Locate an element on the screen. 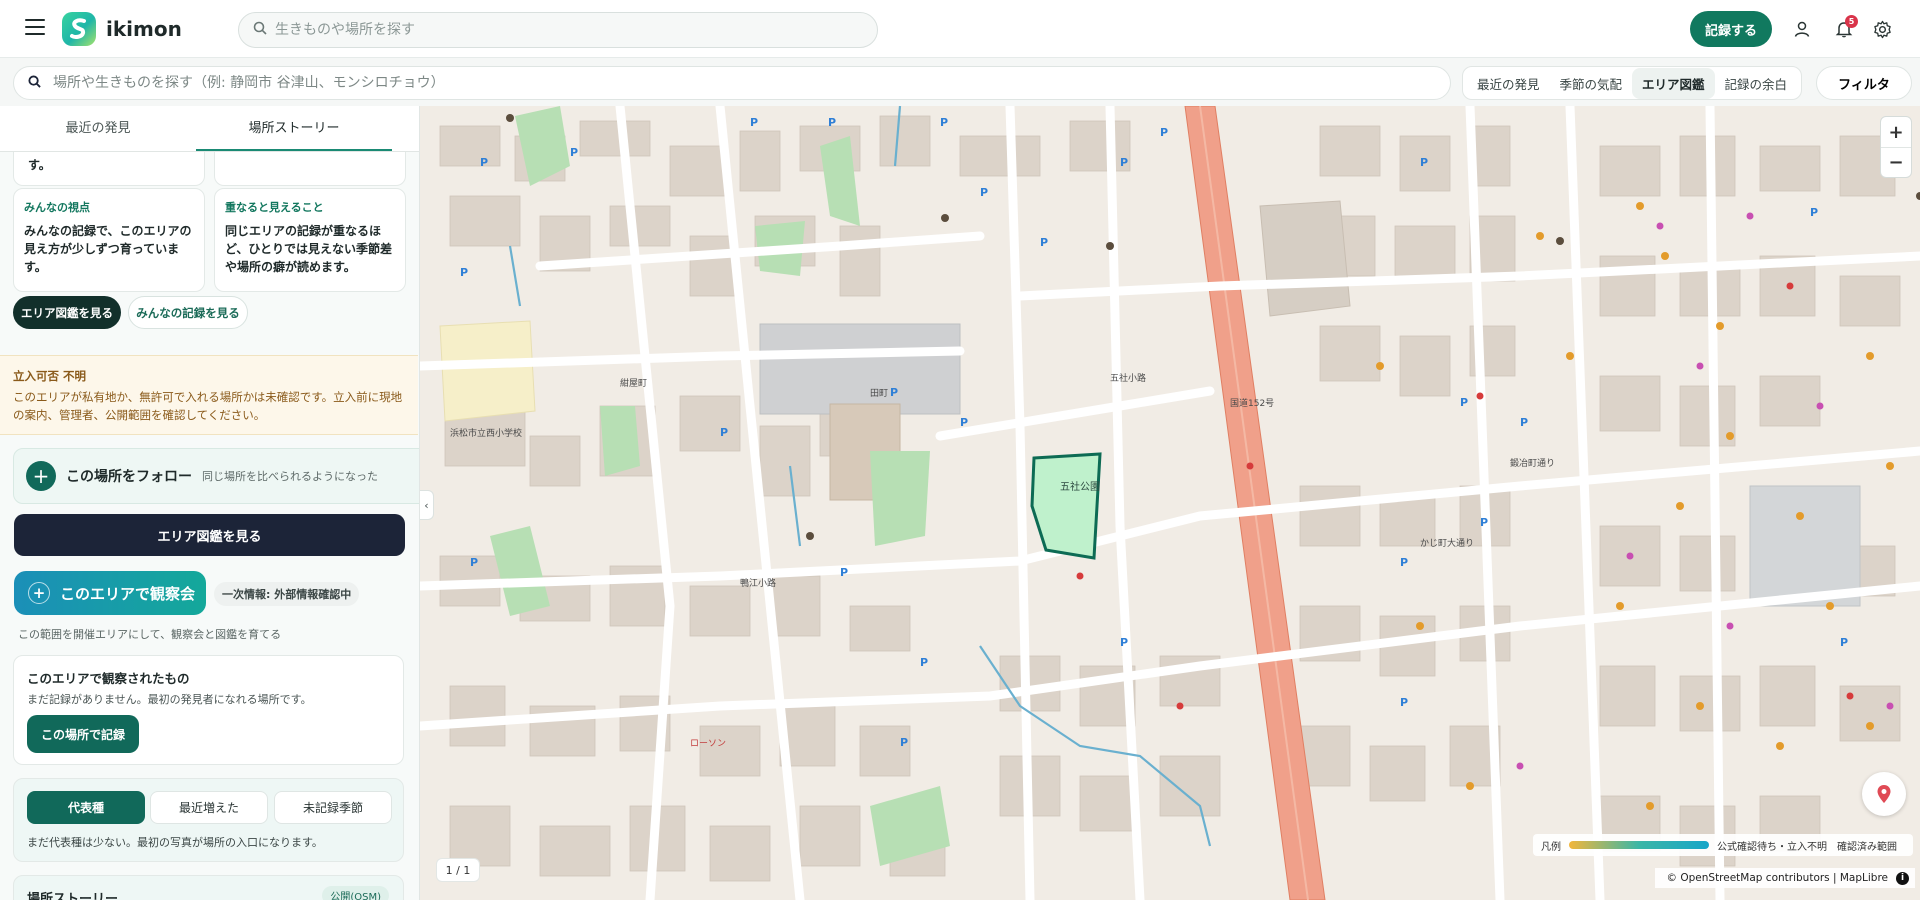 The width and height of the screenshot is (1920, 900). view-mode-segment: 最近の発見 季節の気配 エリア図鑑 記録の余白 is located at coordinates (1632, 83).